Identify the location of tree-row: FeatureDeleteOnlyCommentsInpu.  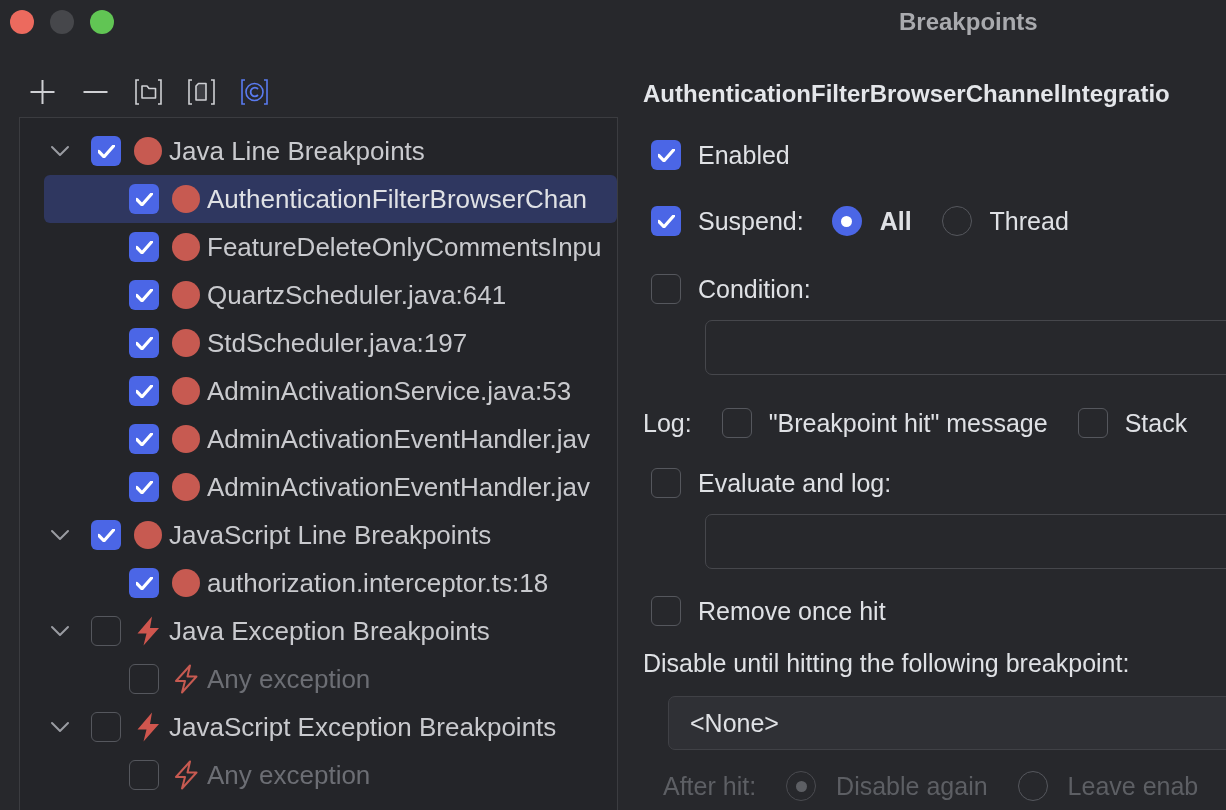
(330, 247).